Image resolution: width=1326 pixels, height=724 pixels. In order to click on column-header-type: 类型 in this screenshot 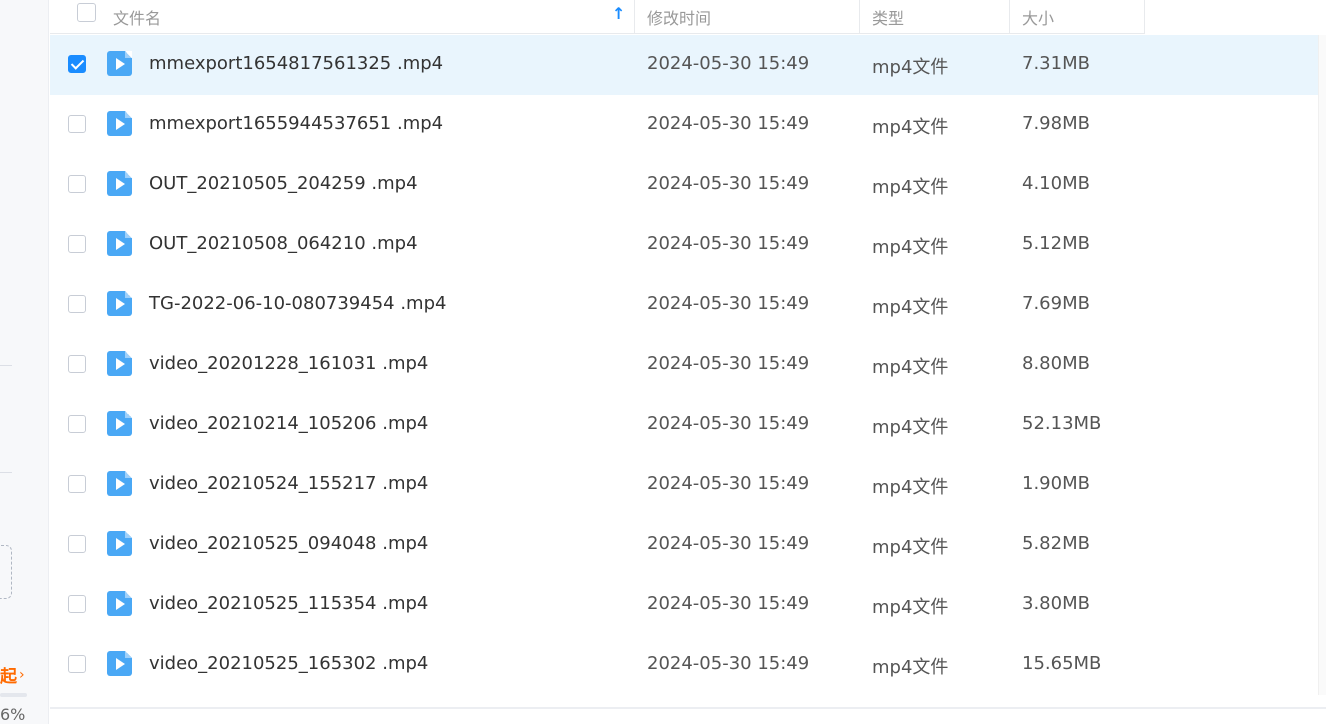, I will do `click(888, 16)`.